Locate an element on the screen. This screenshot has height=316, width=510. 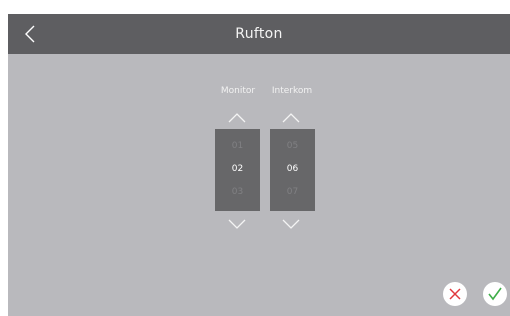
monitor-up-button is located at coordinates (237, 118).